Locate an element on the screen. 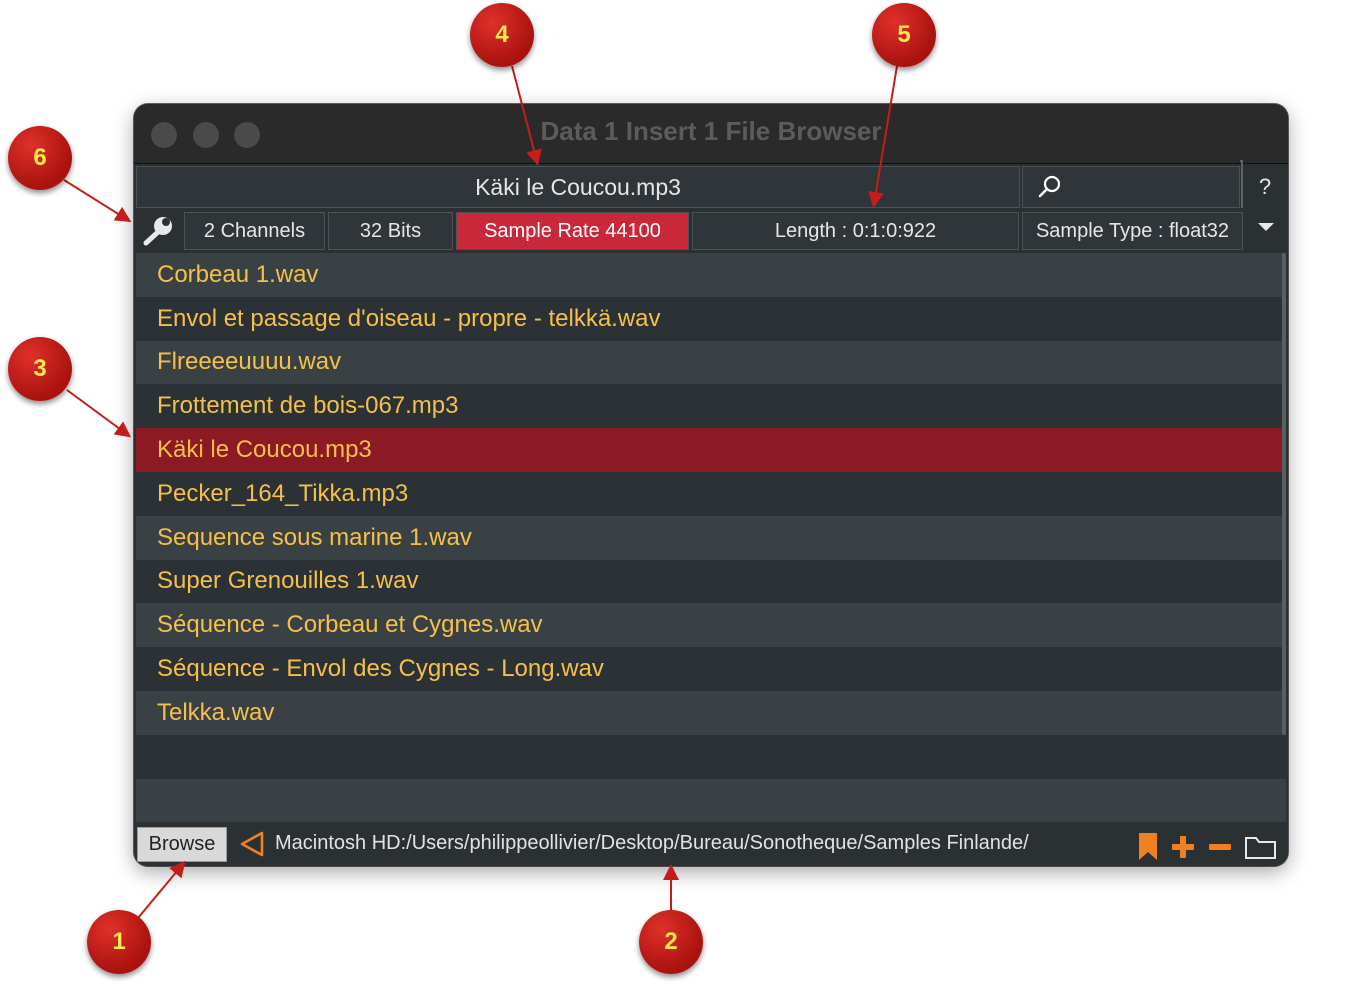  browse-button: Browse is located at coordinates (182, 844).